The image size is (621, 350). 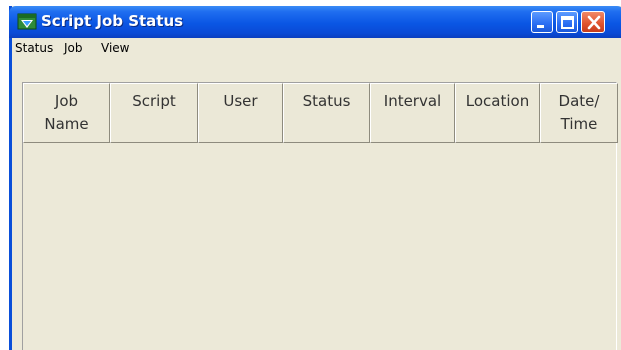 I want to click on column-header-interval: Interval, so click(x=412, y=113).